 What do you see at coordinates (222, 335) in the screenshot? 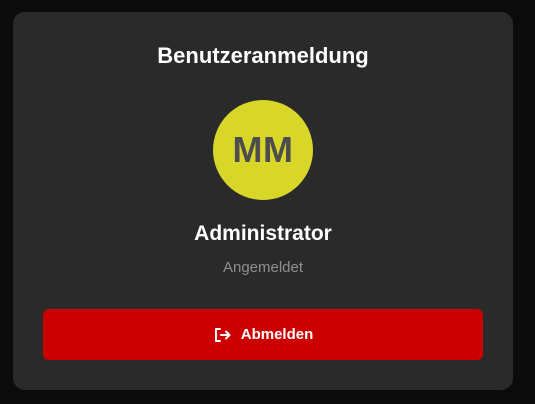
I see `logout-icon` at bounding box center [222, 335].